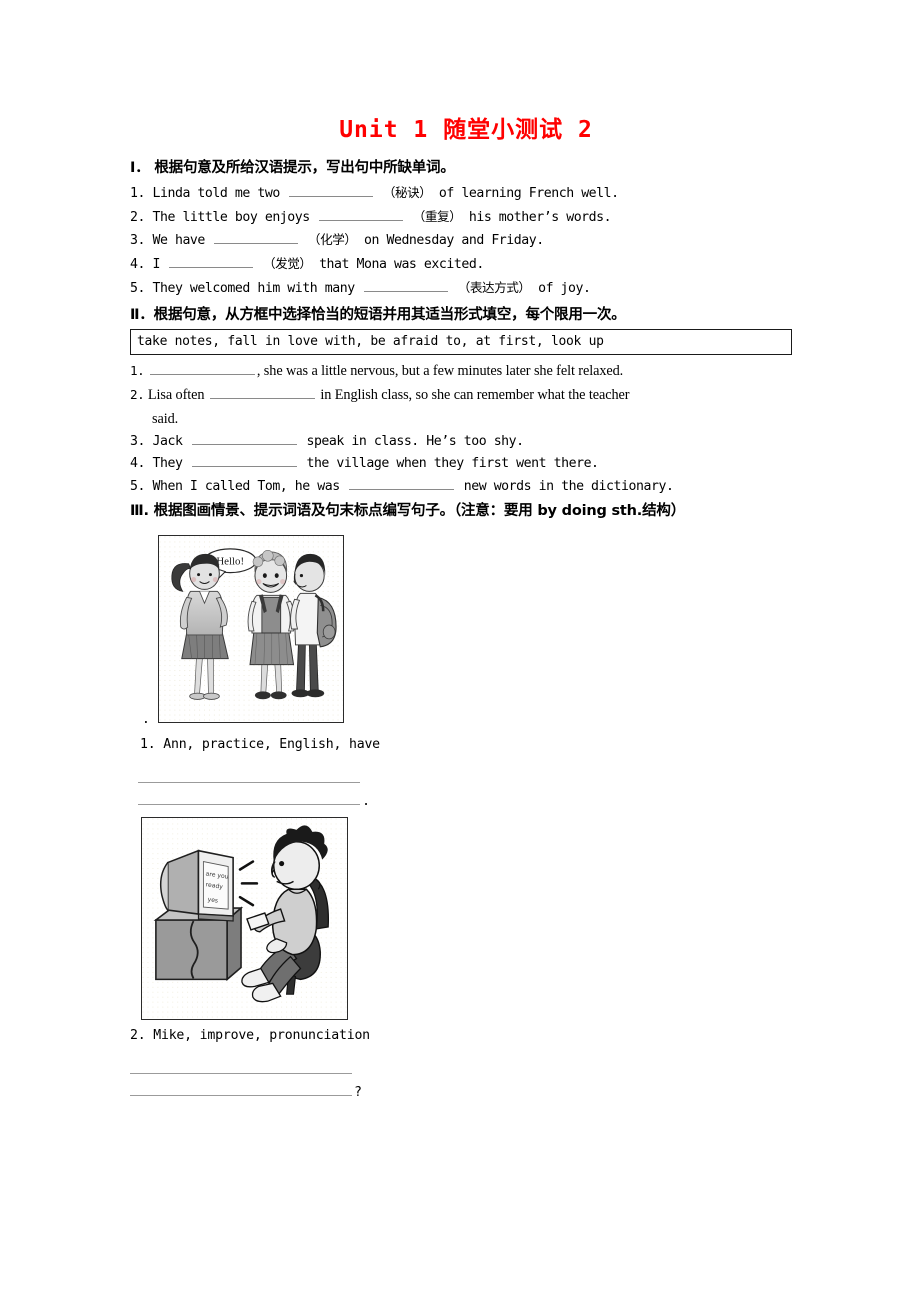 This screenshot has width=920, height=1302. What do you see at coordinates (165, 418) in the screenshot?
I see `question-continuation: said.` at bounding box center [165, 418].